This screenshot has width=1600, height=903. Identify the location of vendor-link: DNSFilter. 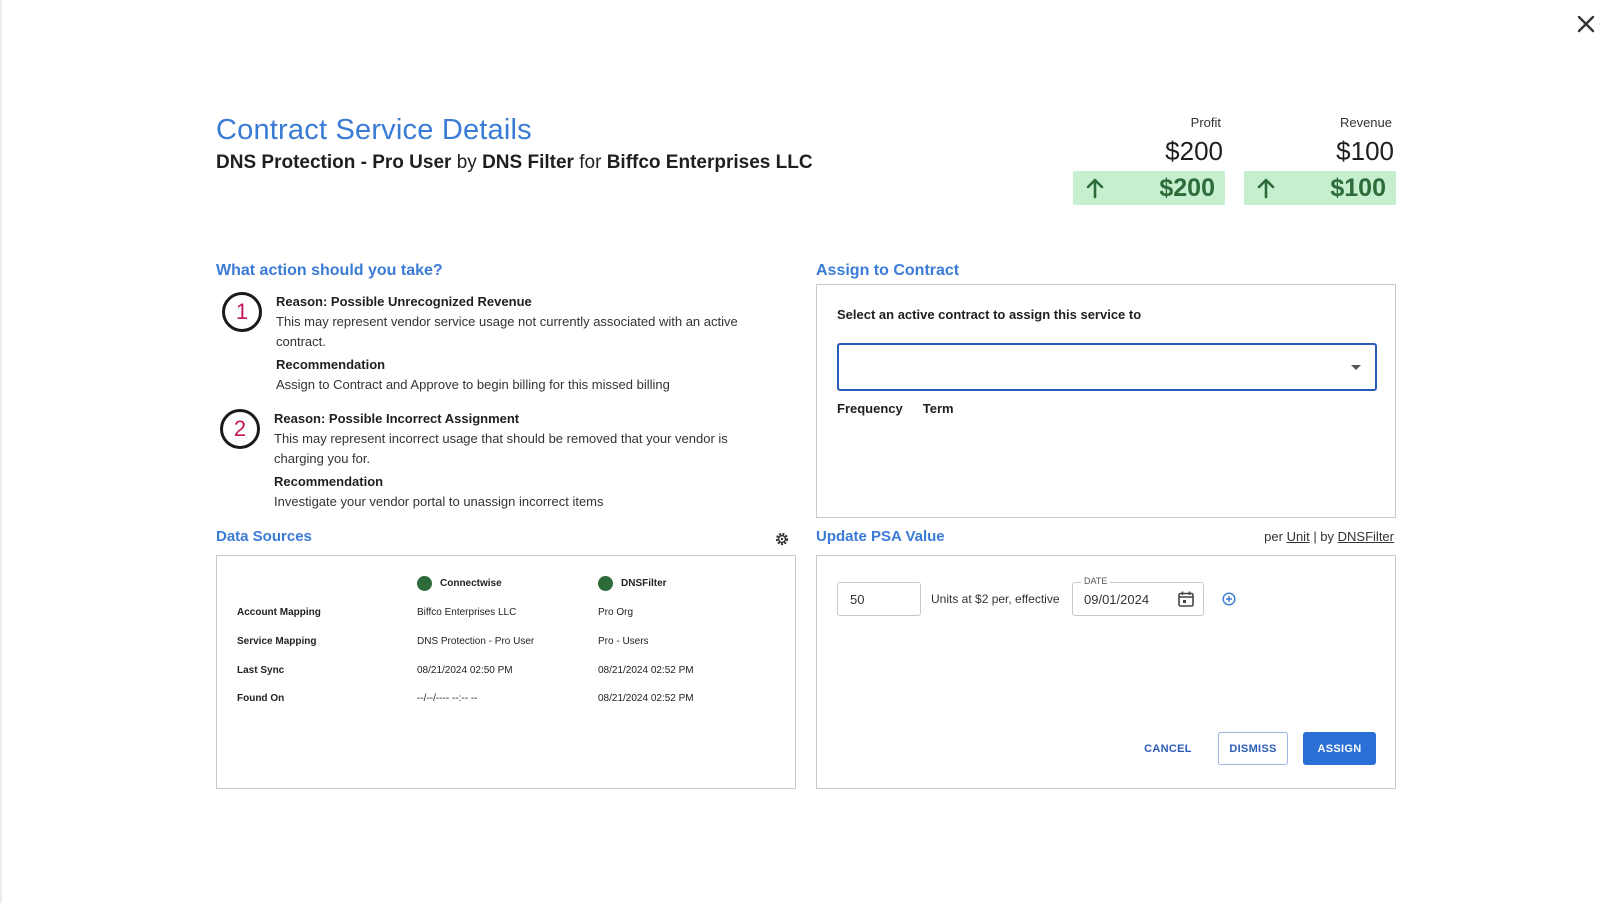
(1366, 536).